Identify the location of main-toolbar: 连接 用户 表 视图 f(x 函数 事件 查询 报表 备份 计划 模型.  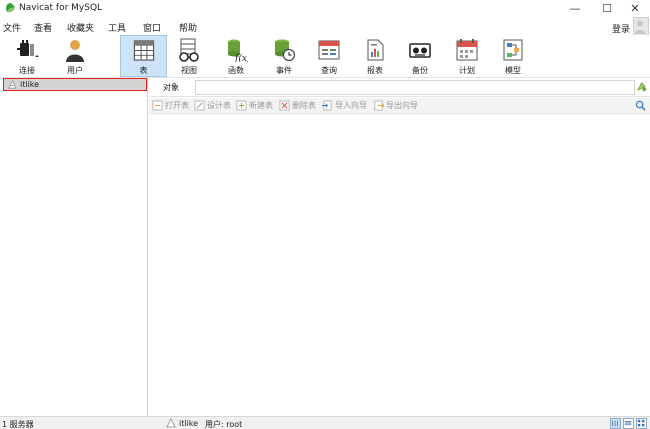
(325, 56).